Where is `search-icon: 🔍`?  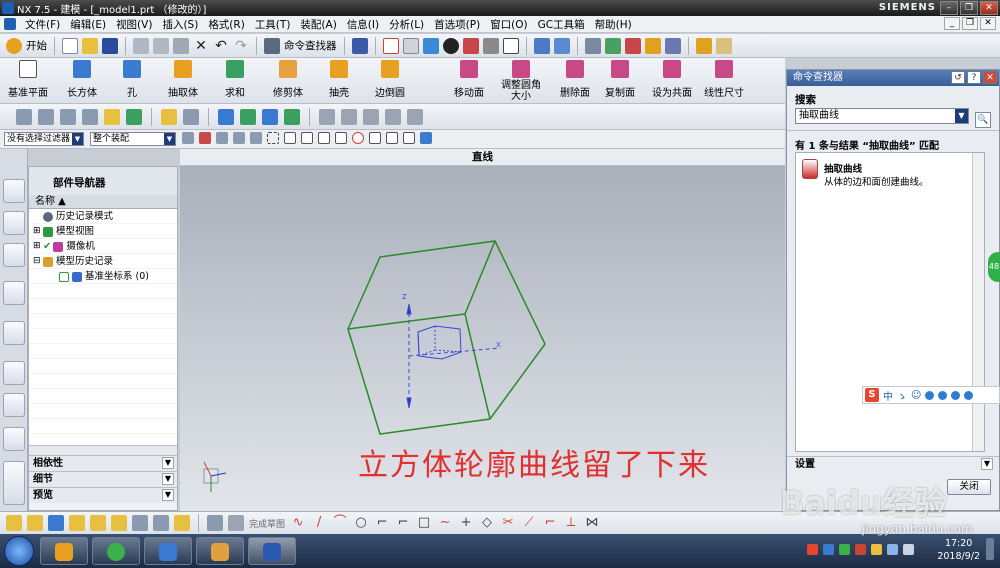 search-icon: 🔍 is located at coordinates (983, 120).